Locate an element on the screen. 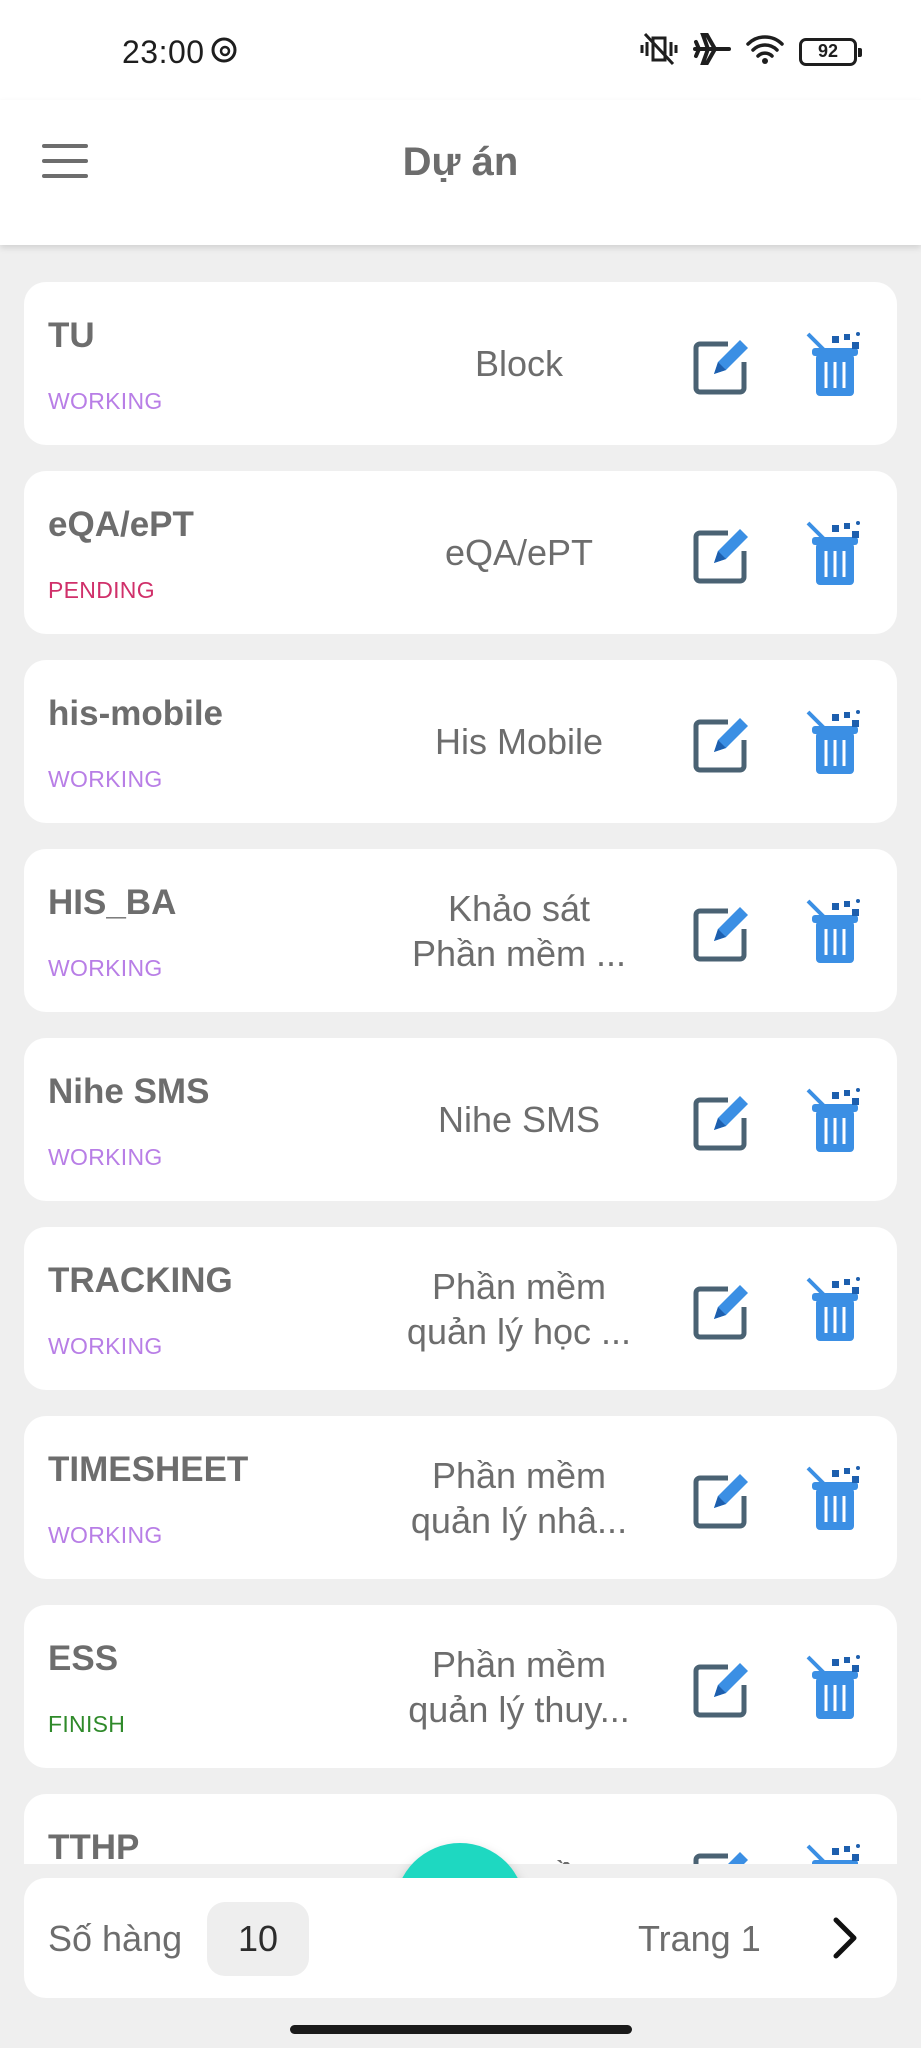 The width and height of the screenshot is (921, 2048). status-bar: 23:00 92 is located at coordinates (460, 50).